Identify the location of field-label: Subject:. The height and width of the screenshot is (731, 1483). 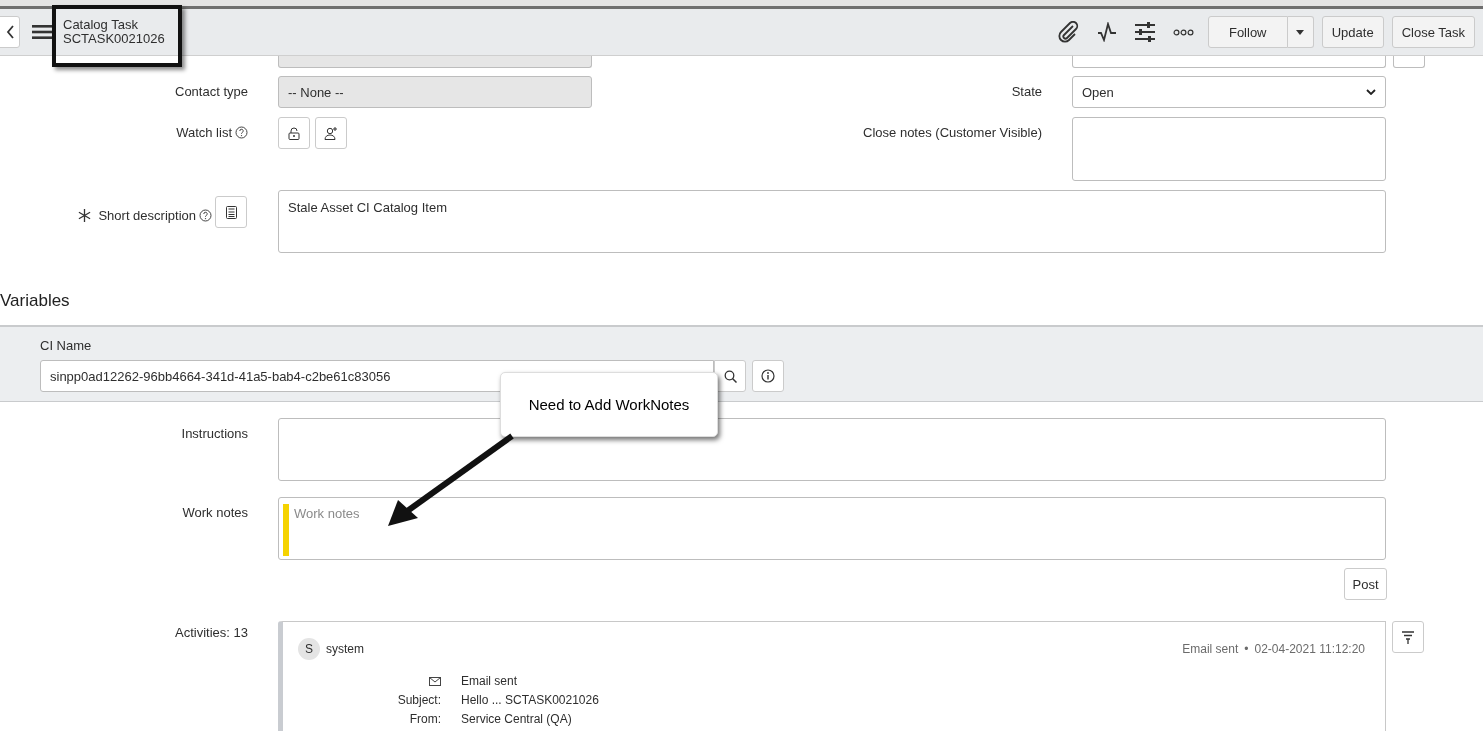
(419, 700).